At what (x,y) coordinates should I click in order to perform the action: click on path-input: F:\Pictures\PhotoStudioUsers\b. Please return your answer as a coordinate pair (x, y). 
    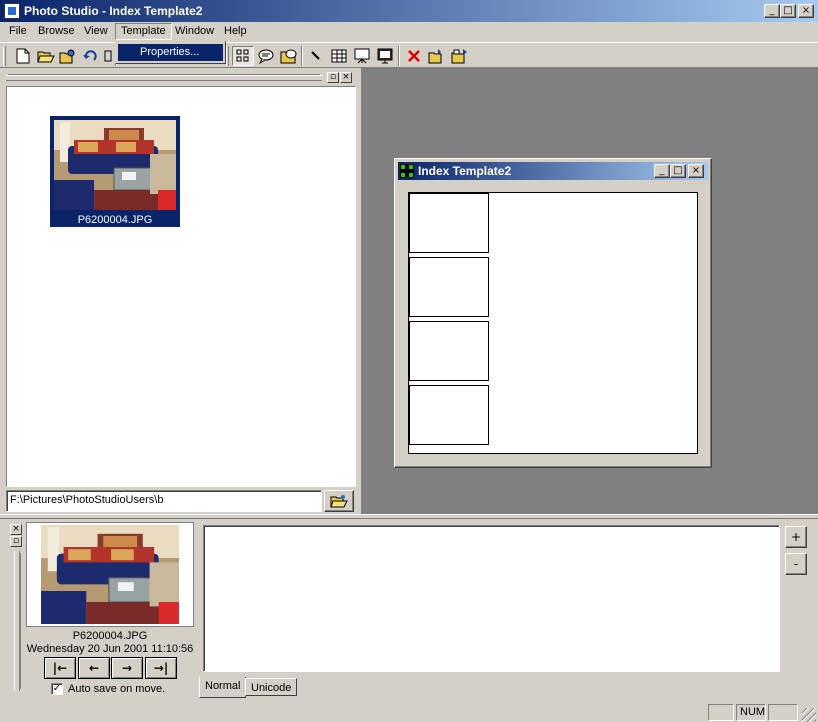
    Looking at the image, I should click on (164, 501).